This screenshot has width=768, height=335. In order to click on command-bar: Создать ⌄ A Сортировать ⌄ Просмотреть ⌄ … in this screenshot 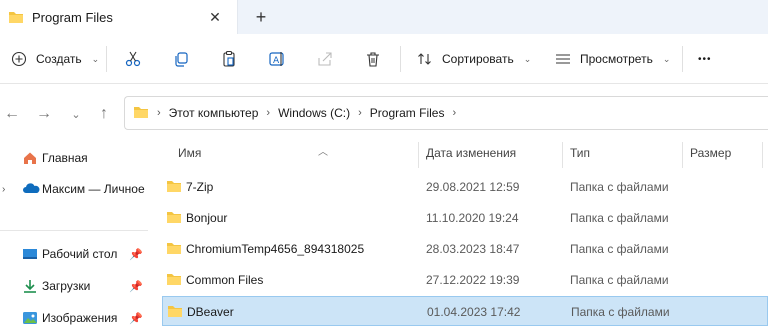, I will do `click(384, 59)`.